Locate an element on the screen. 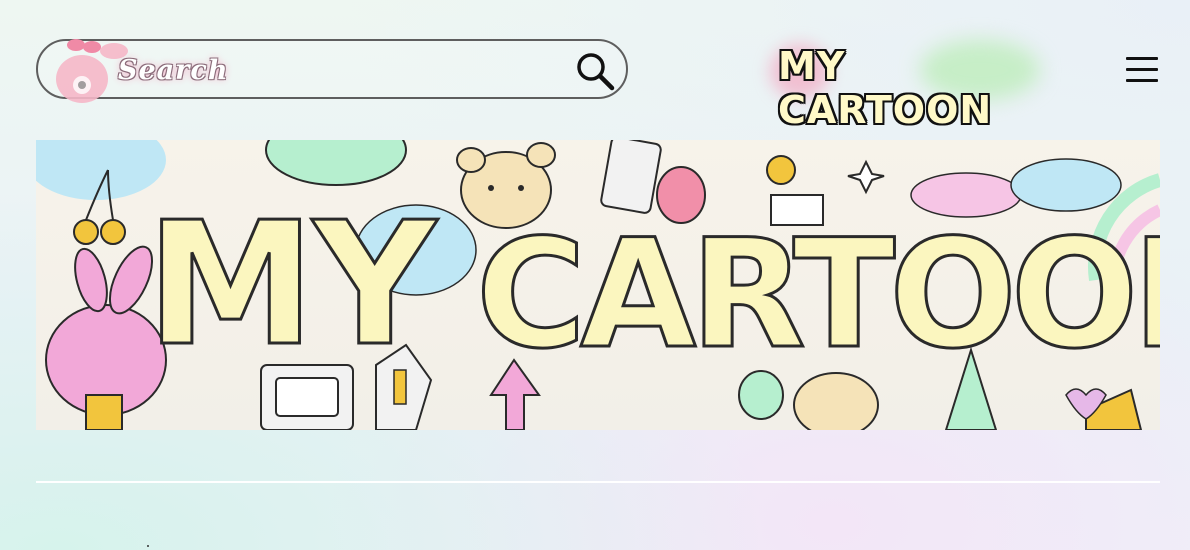 The height and width of the screenshot is (550, 1190). logo-text: MY CARTOON is located at coordinates (885, 88).